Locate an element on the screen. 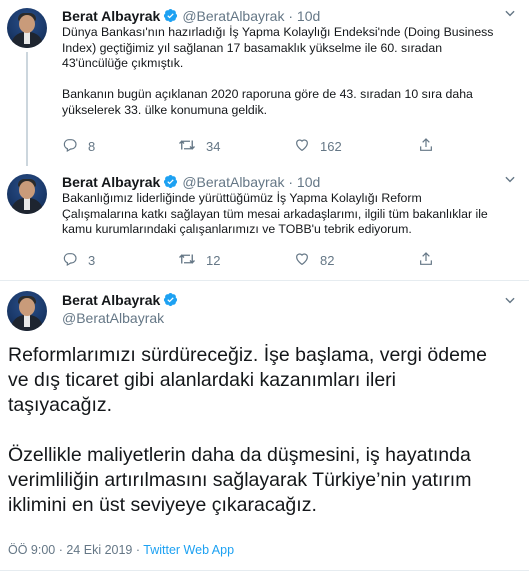 Image resolution: width=529 pixels, height=575 pixels. like-count: 82 is located at coordinates (327, 260).